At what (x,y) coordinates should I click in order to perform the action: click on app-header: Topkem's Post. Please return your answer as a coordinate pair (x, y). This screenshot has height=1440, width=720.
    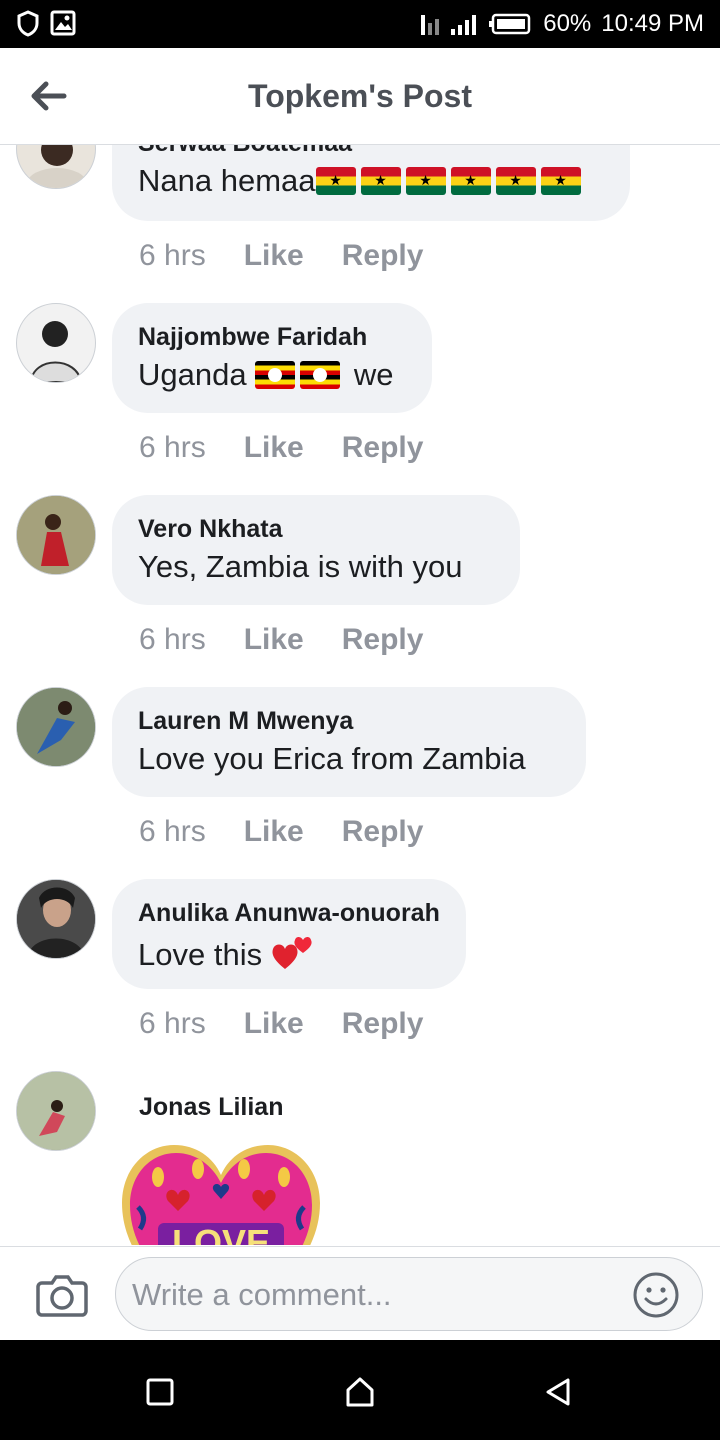
    Looking at the image, I should click on (360, 96).